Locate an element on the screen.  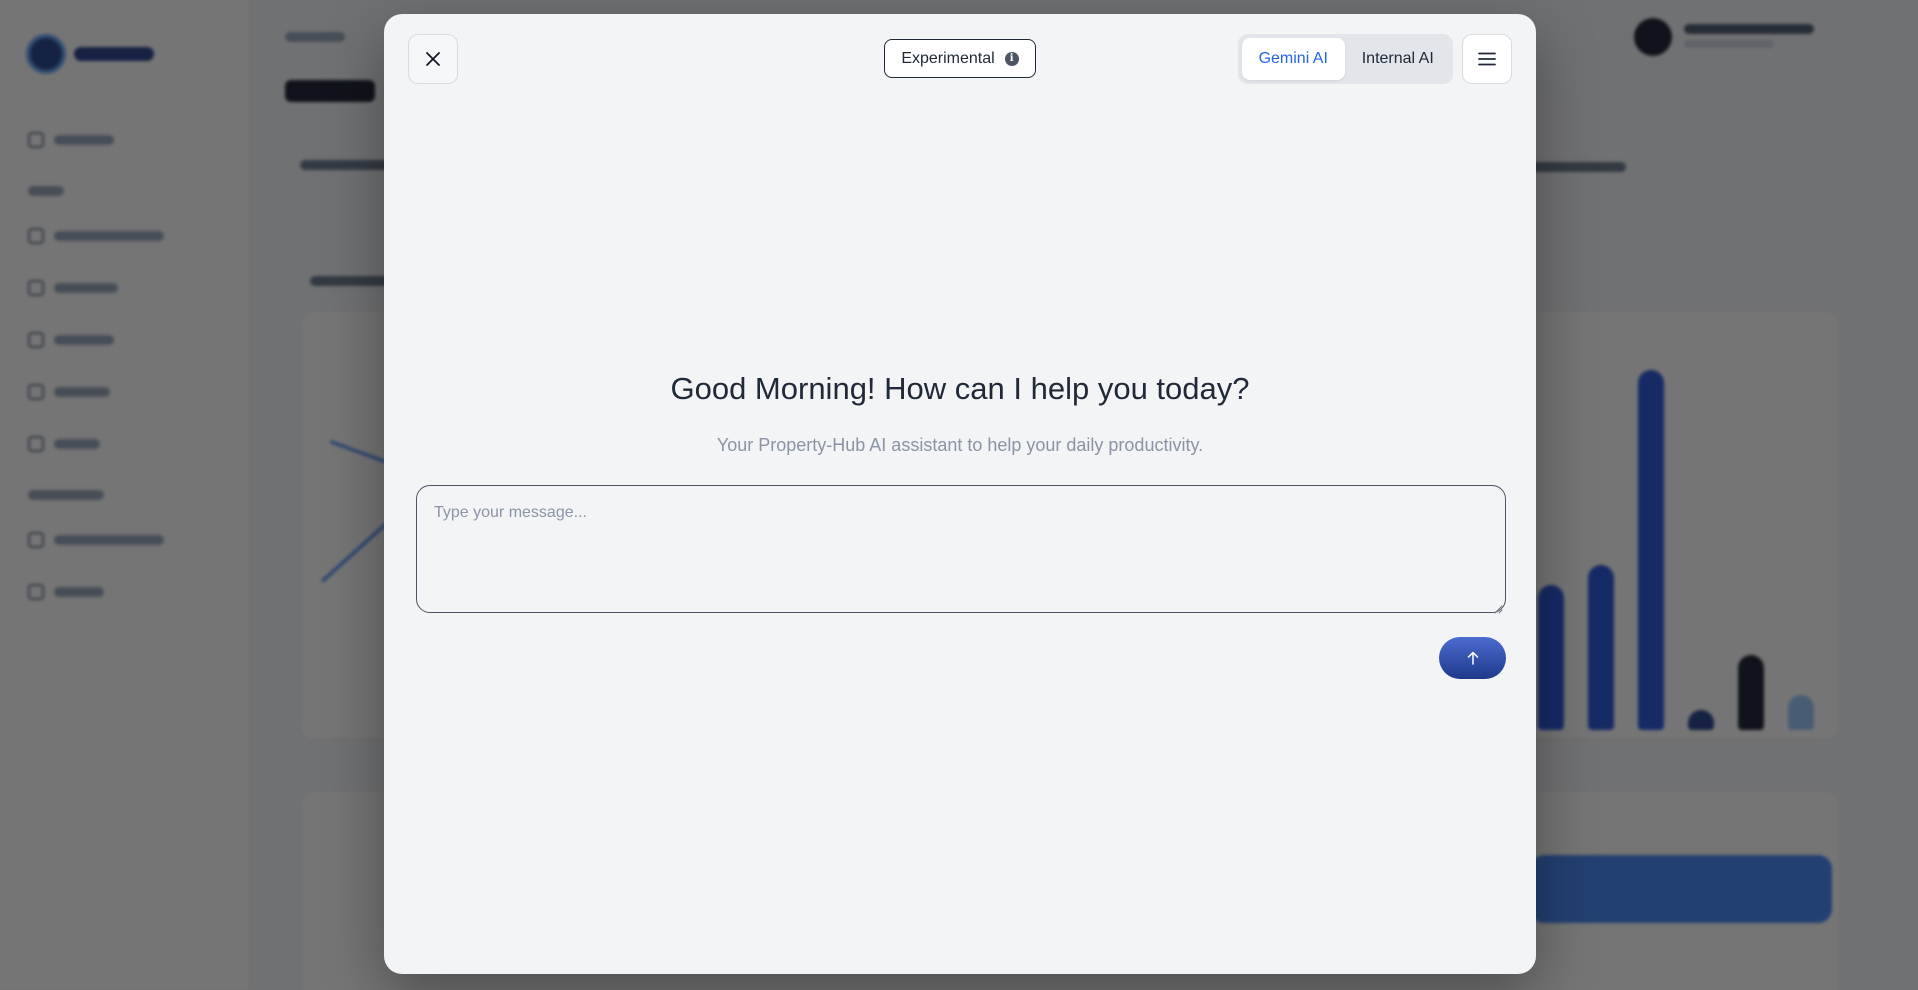
experimental-badge: Experimental i is located at coordinates (960, 58).